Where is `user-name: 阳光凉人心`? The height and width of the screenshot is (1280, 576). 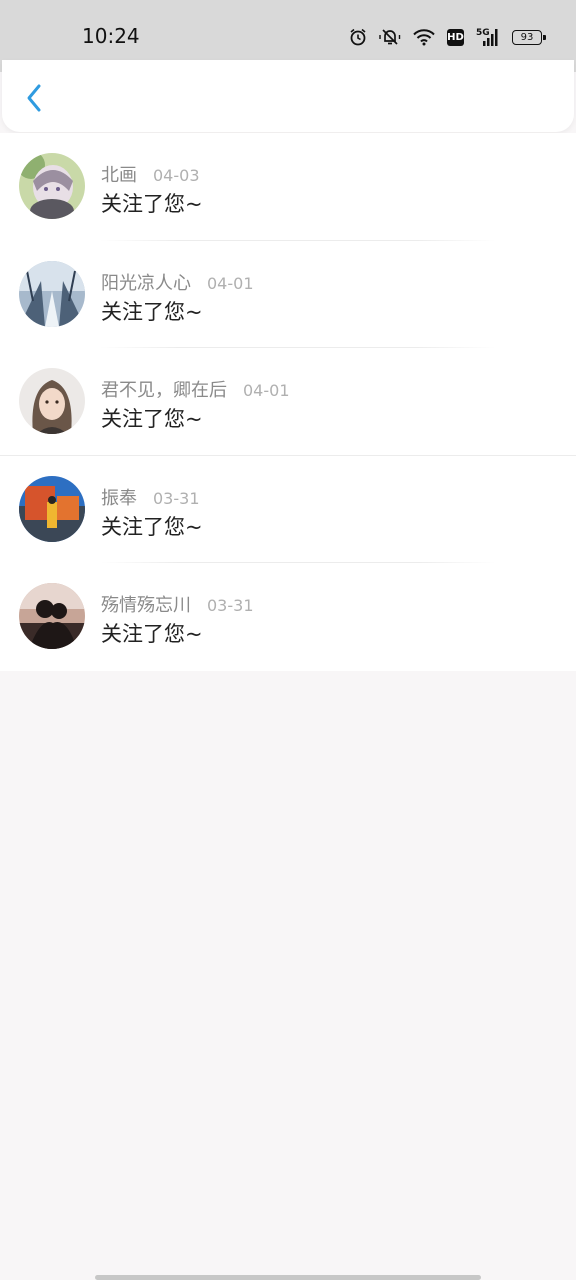
user-name: 阳光凉人心 is located at coordinates (146, 282).